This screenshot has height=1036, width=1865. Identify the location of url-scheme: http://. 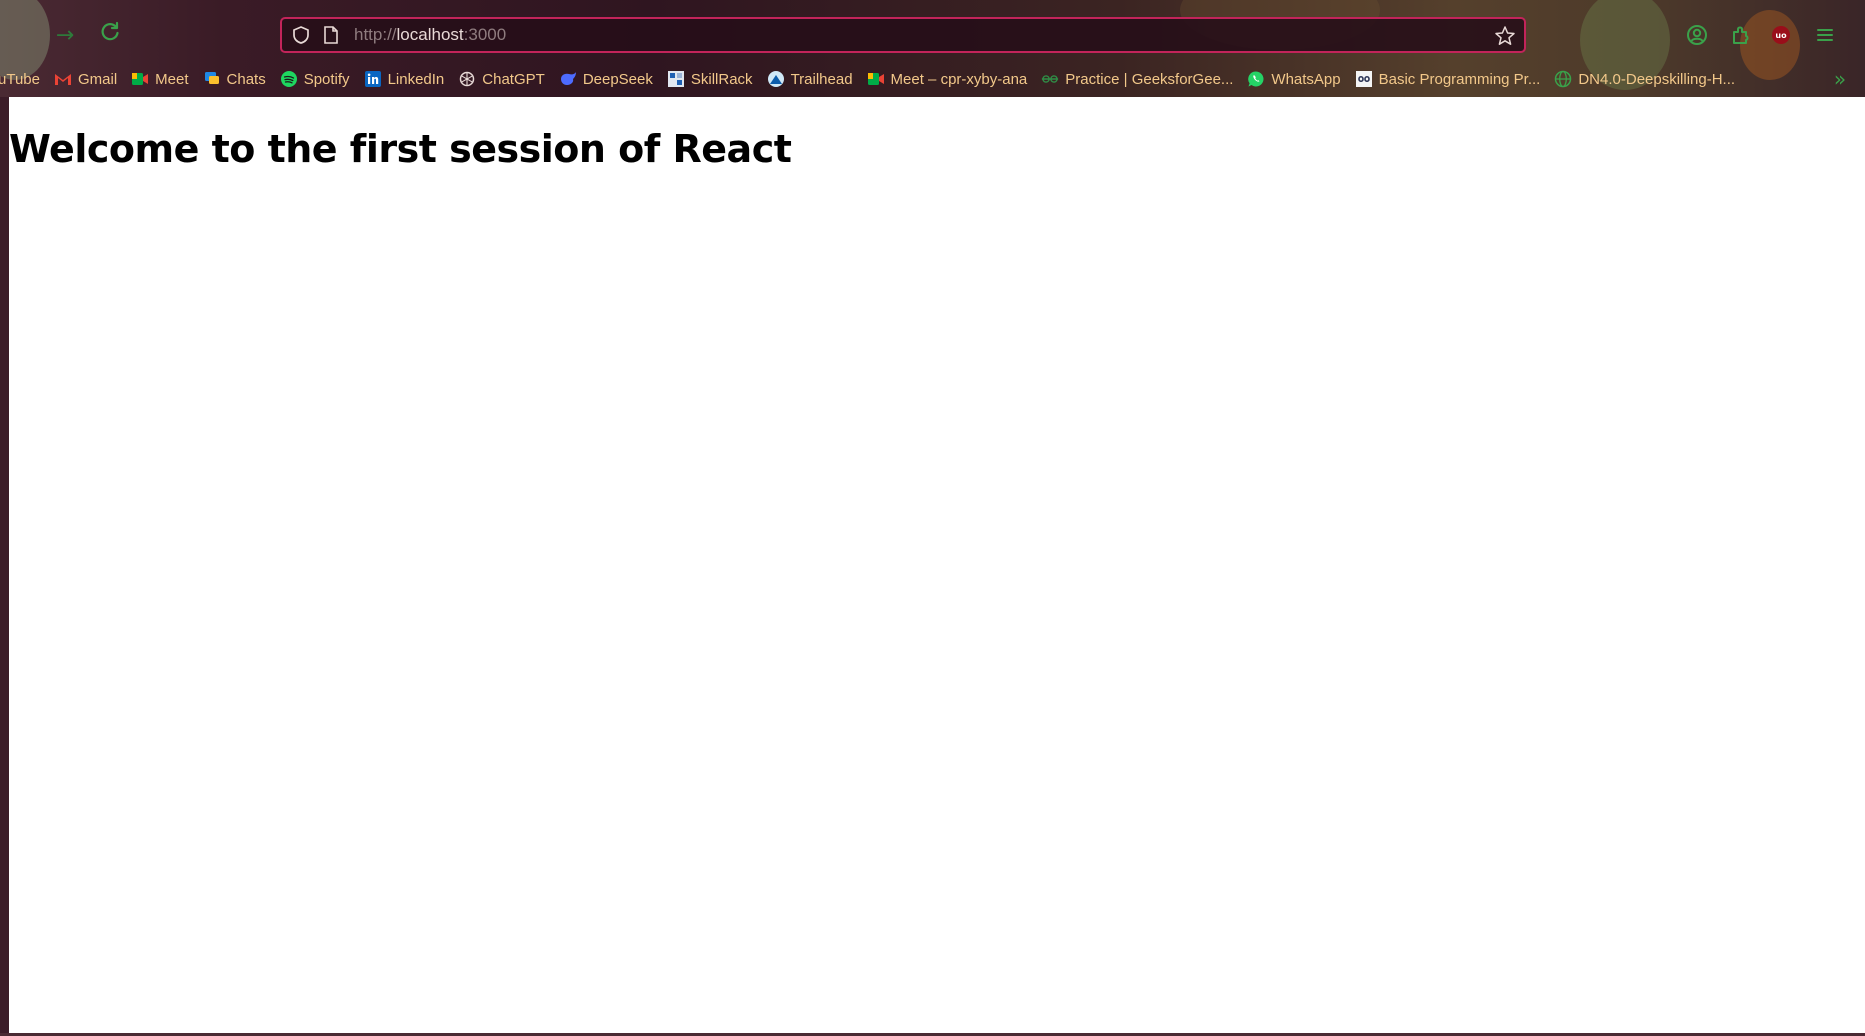
(375, 34).